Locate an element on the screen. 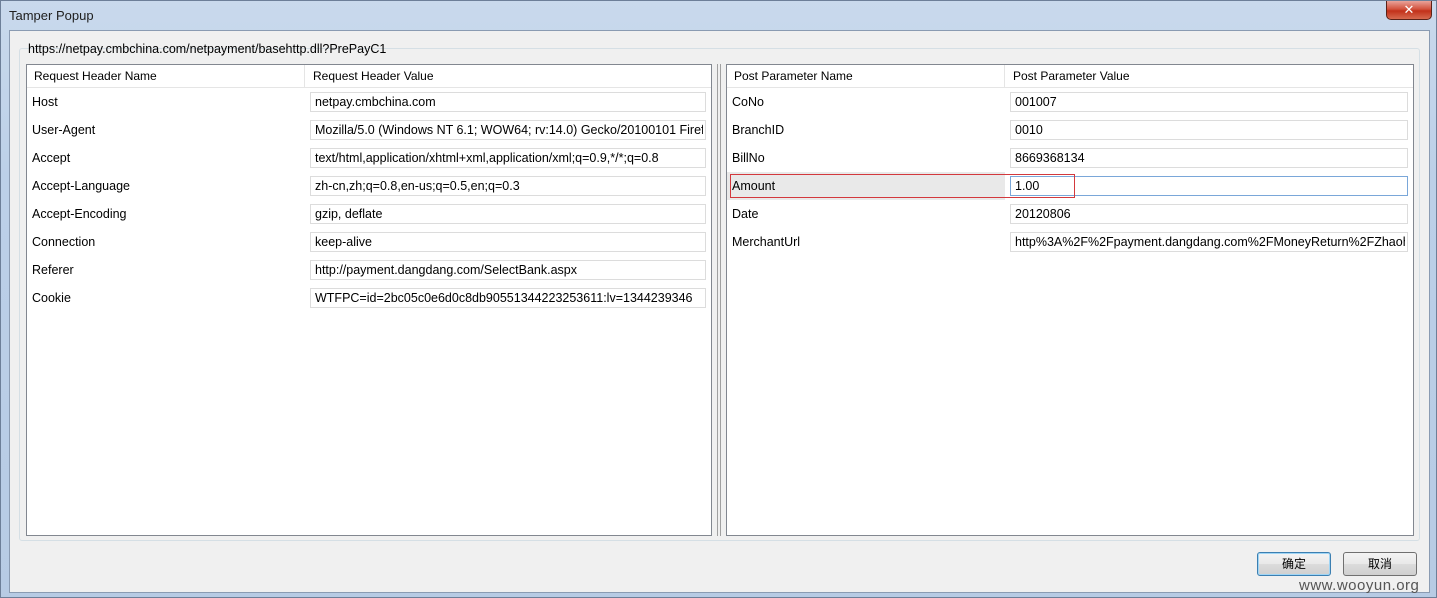  table-row: BranchID is located at coordinates (1070, 130).